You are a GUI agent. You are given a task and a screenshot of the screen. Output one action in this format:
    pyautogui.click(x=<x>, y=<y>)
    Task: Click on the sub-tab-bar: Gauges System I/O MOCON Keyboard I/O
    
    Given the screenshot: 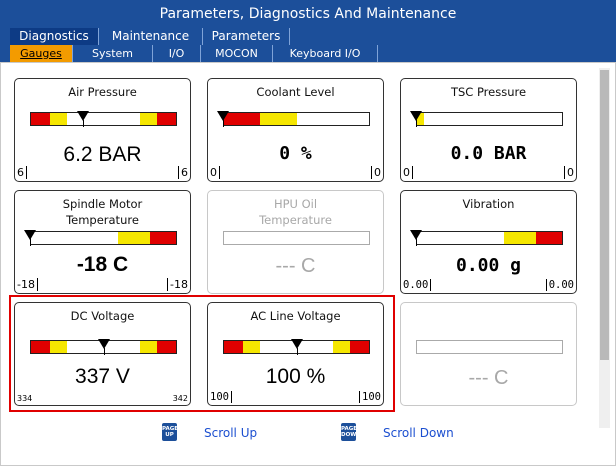 What is the action you would take?
    pyautogui.click(x=308, y=53)
    